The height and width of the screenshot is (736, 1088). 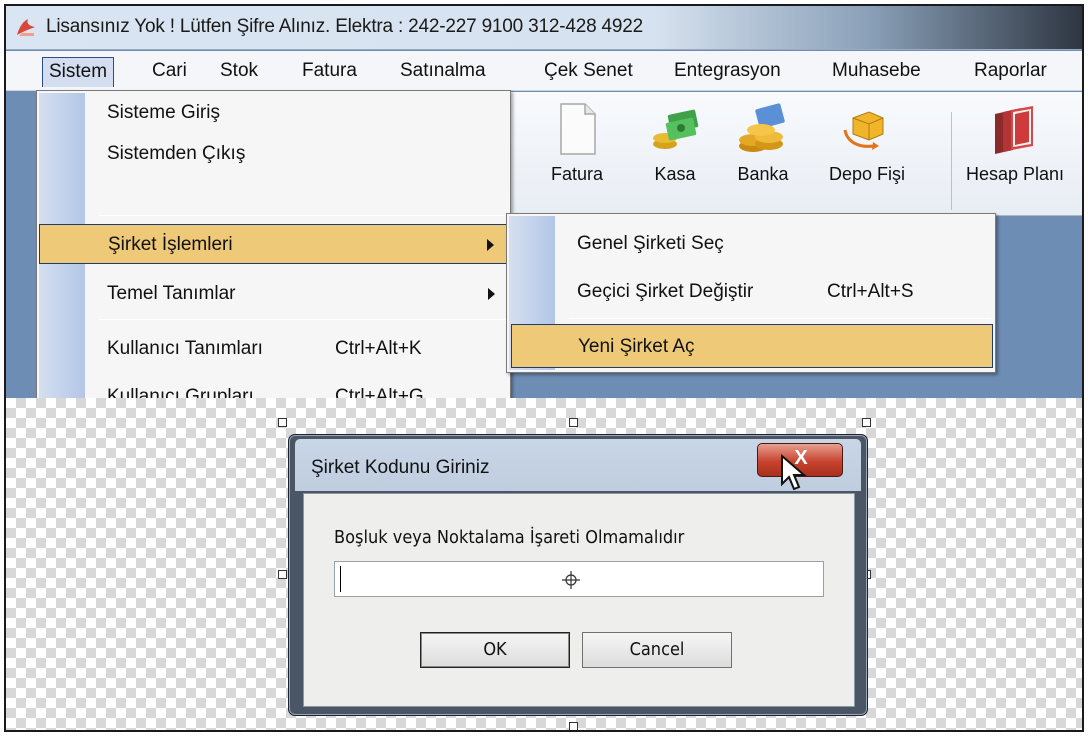 I want to click on menu-item-kullanici-tanimlari: Kullanıcı Tanımları Ctrl+Alt+K, so click(x=274, y=349).